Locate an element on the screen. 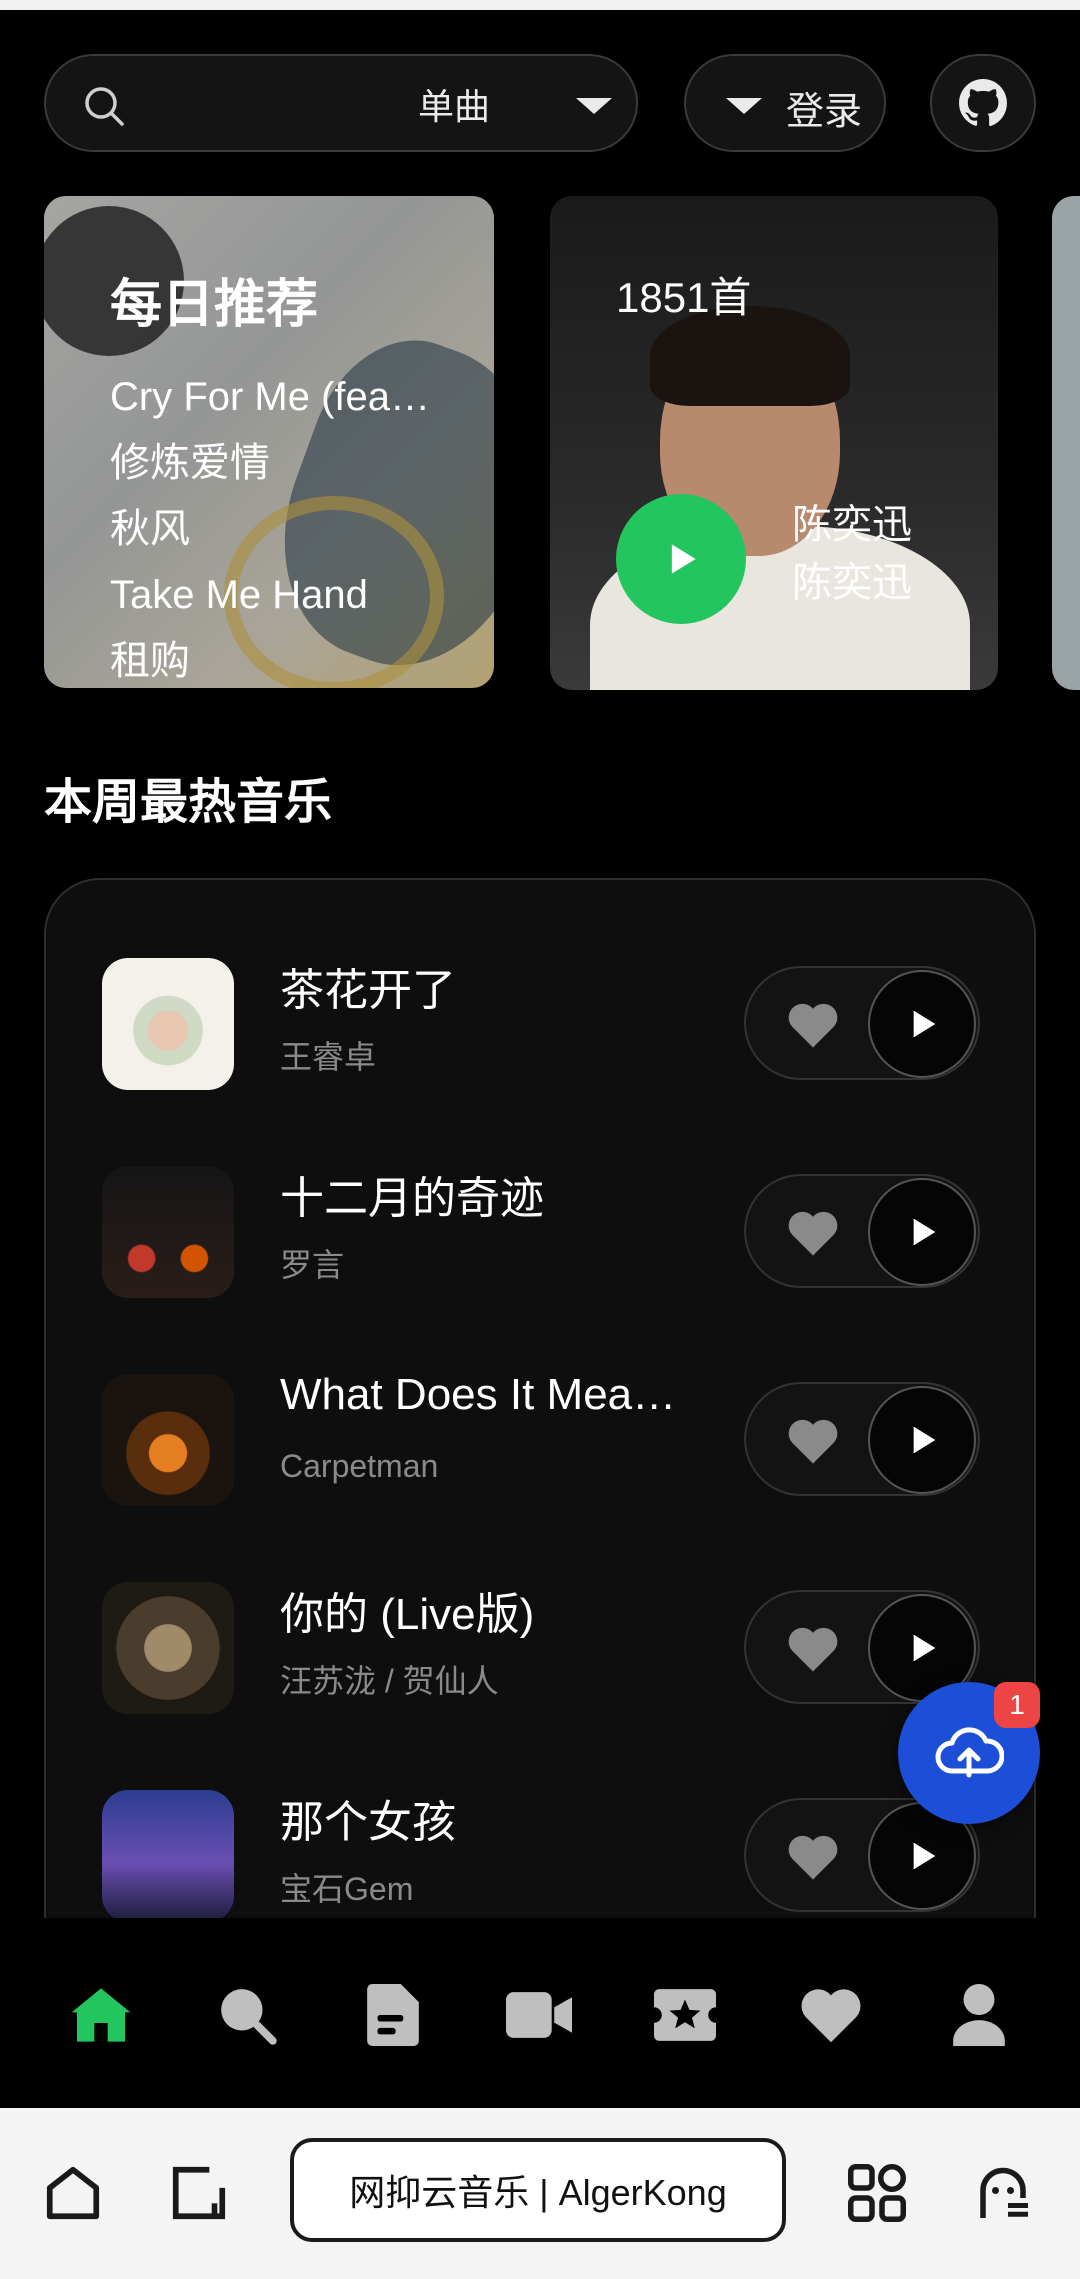 The image size is (1080, 2279). song-artist: Carpetman is located at coordinates (359, 1466).